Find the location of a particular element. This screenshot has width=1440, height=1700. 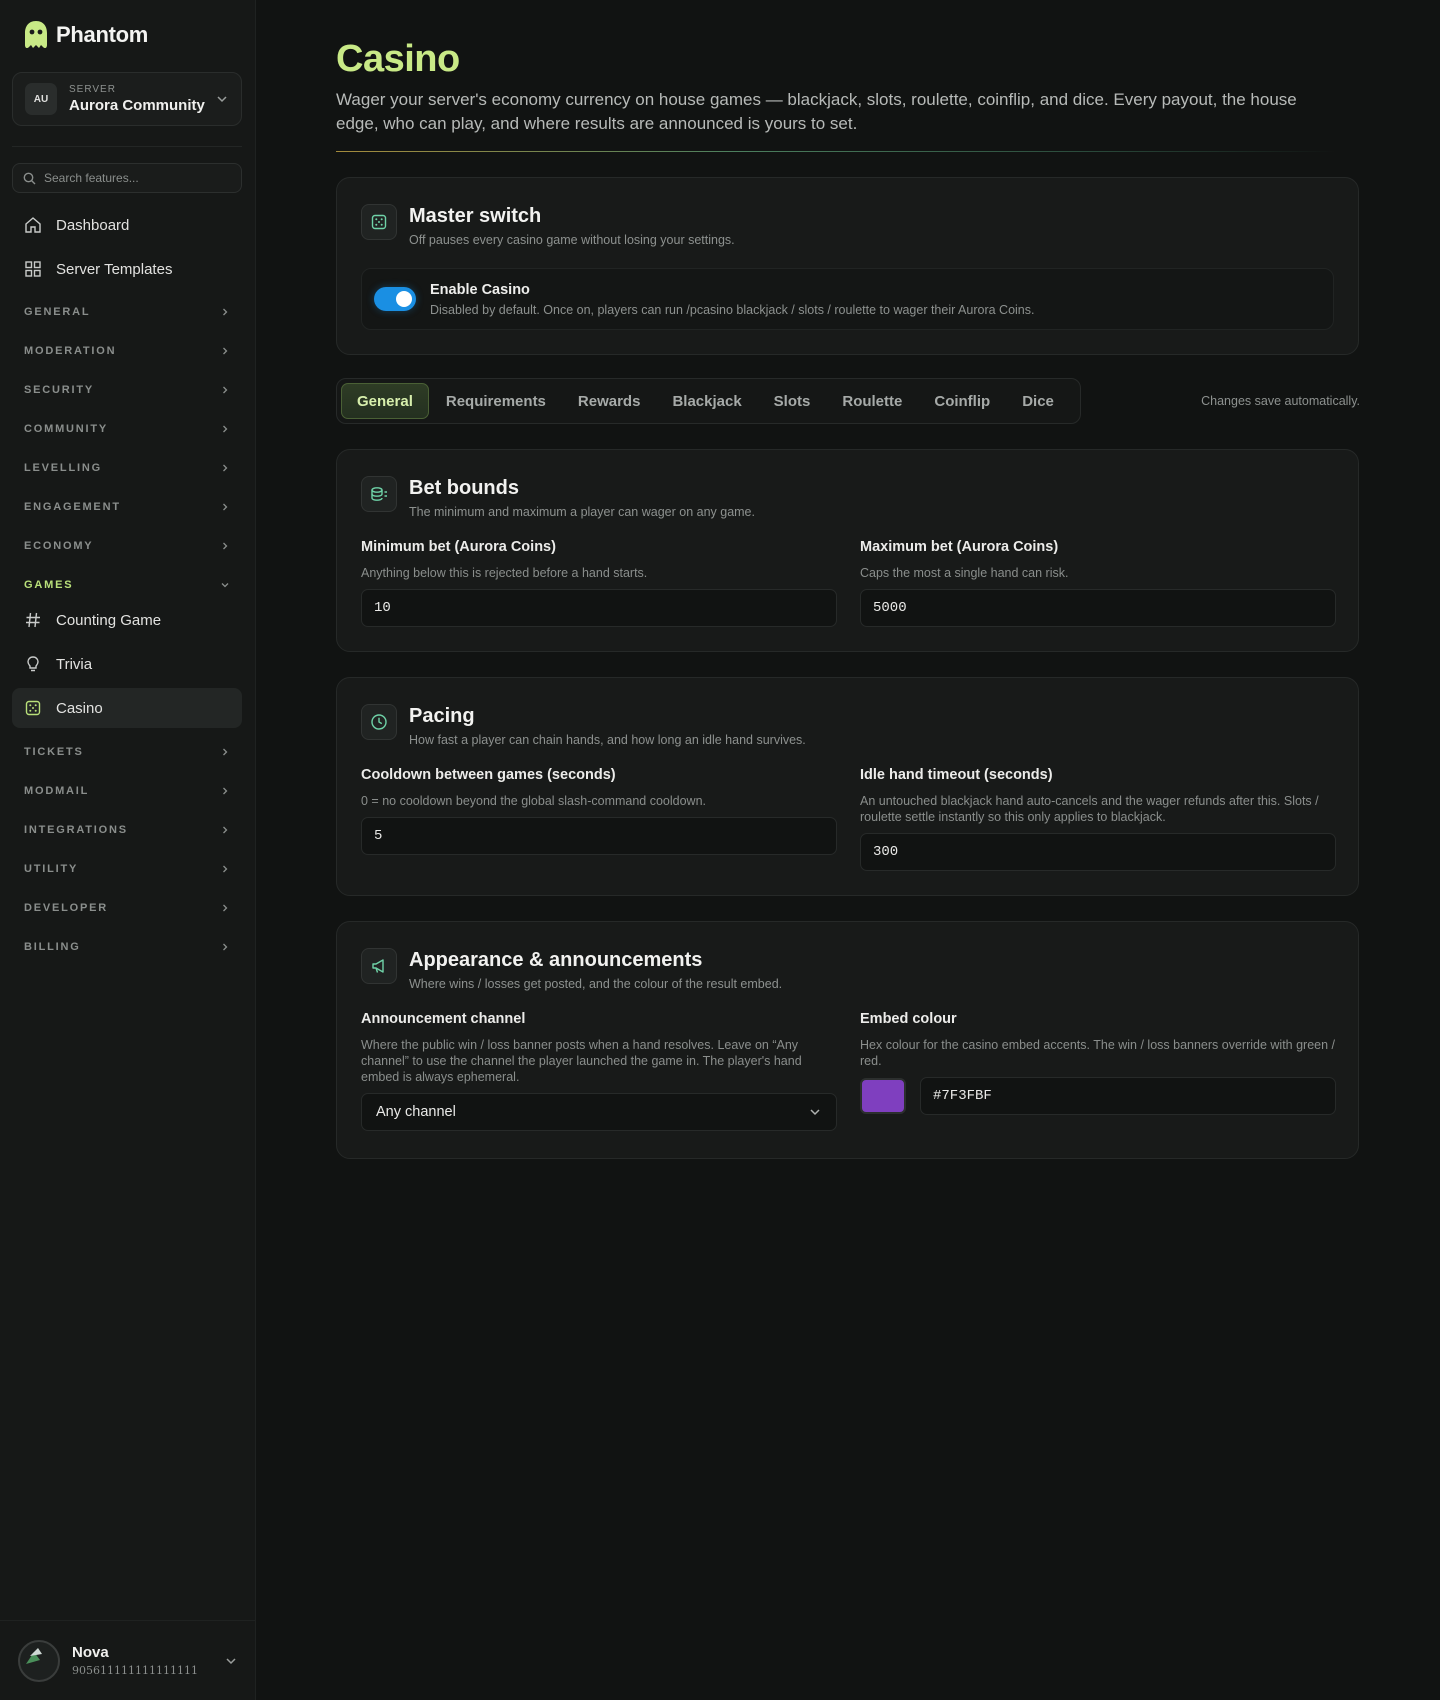

section-label: UTILITY is located at coordinates (51, 869).